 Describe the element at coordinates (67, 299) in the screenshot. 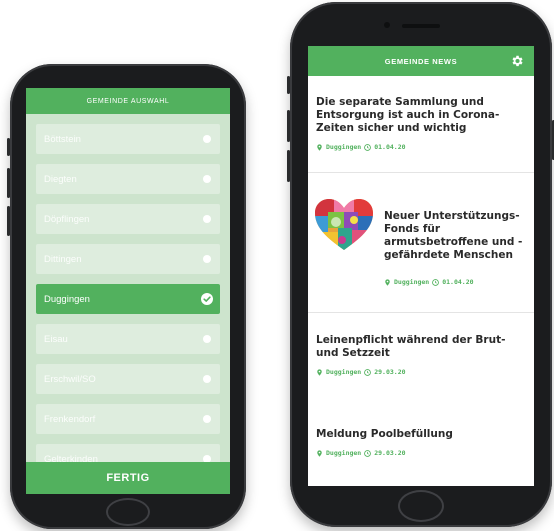

I see `municipality-label: Duggingen` at that location.